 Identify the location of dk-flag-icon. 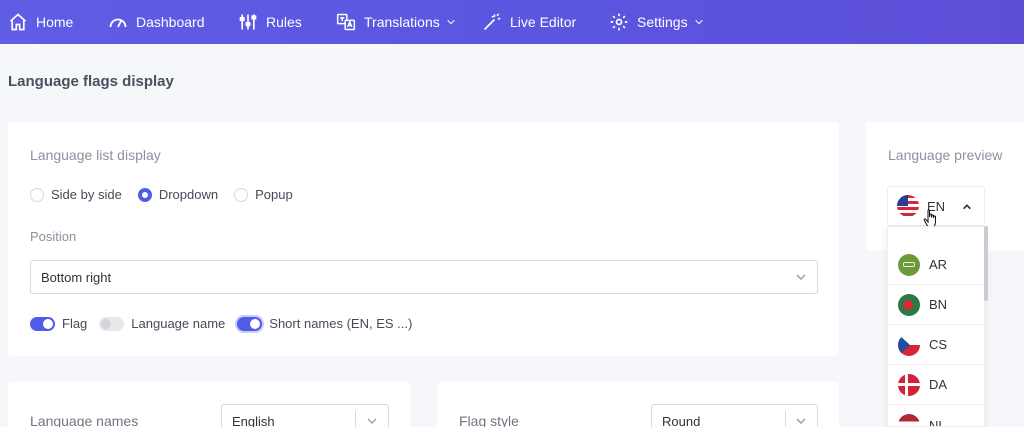
(909, 384).